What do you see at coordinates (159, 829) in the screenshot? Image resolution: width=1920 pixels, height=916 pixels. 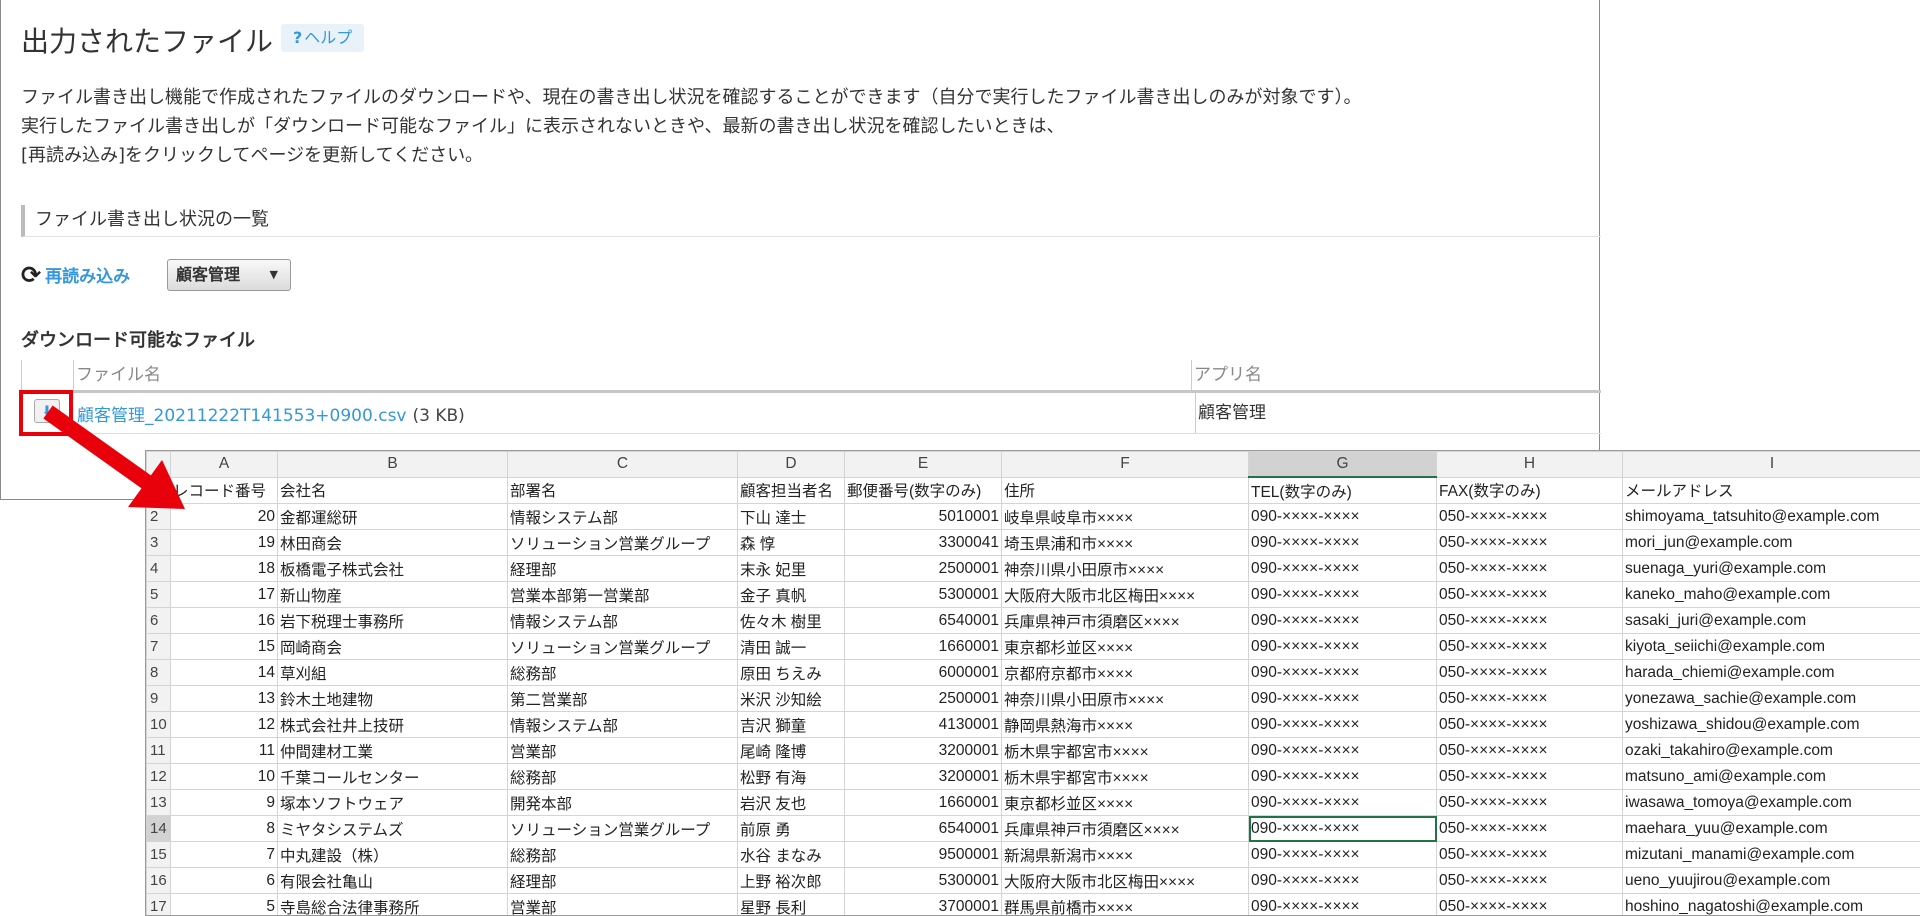 I see `row-number: 14` at bounding box center [159, 829].